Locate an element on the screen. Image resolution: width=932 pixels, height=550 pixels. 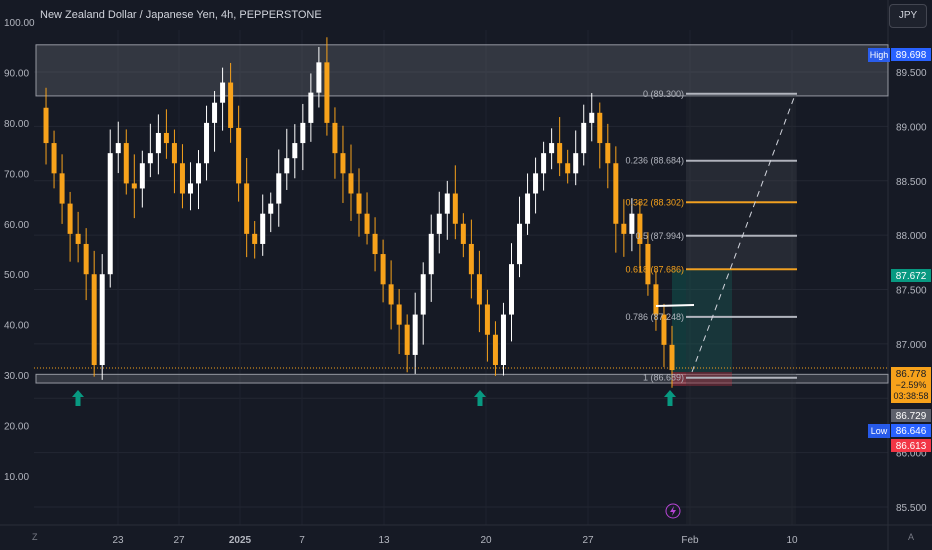
price-badge-value: 87.672 is located at coordinates (911, 276).